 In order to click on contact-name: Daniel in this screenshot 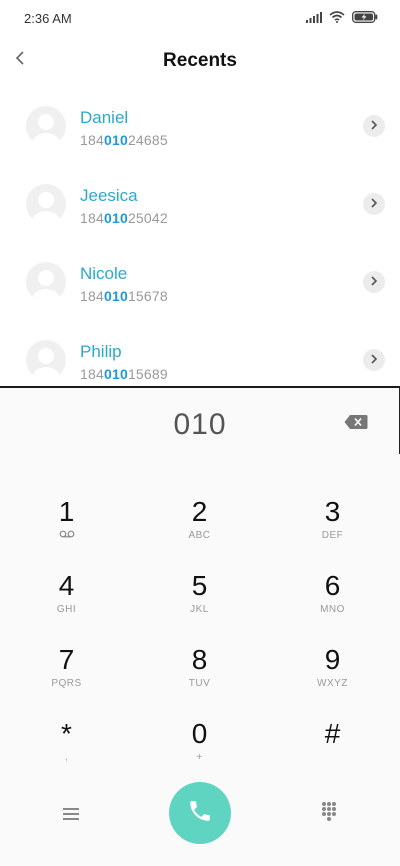, I will do `click(104, 117)`.